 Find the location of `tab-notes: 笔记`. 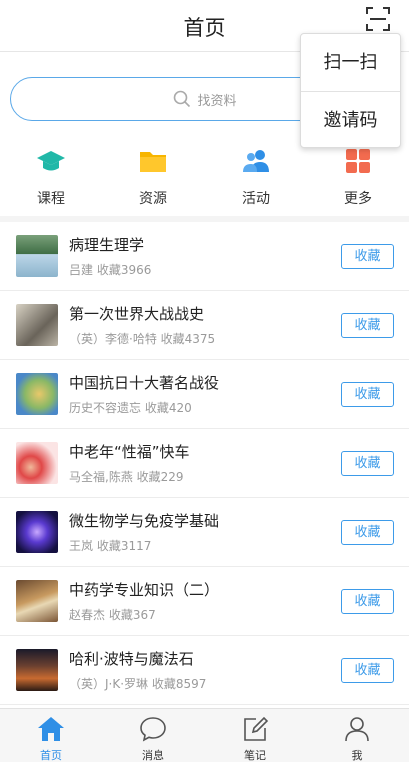

tab-notes: 笔记 is located at coordinates (255, 735).